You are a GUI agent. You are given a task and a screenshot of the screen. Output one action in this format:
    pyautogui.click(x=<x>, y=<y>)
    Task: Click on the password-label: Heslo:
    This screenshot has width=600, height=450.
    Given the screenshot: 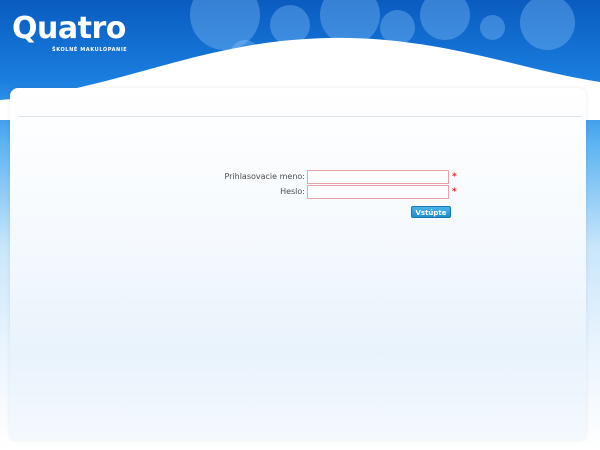 What is the action you would take?
    pyautogui.click(x=292, y=191)
    